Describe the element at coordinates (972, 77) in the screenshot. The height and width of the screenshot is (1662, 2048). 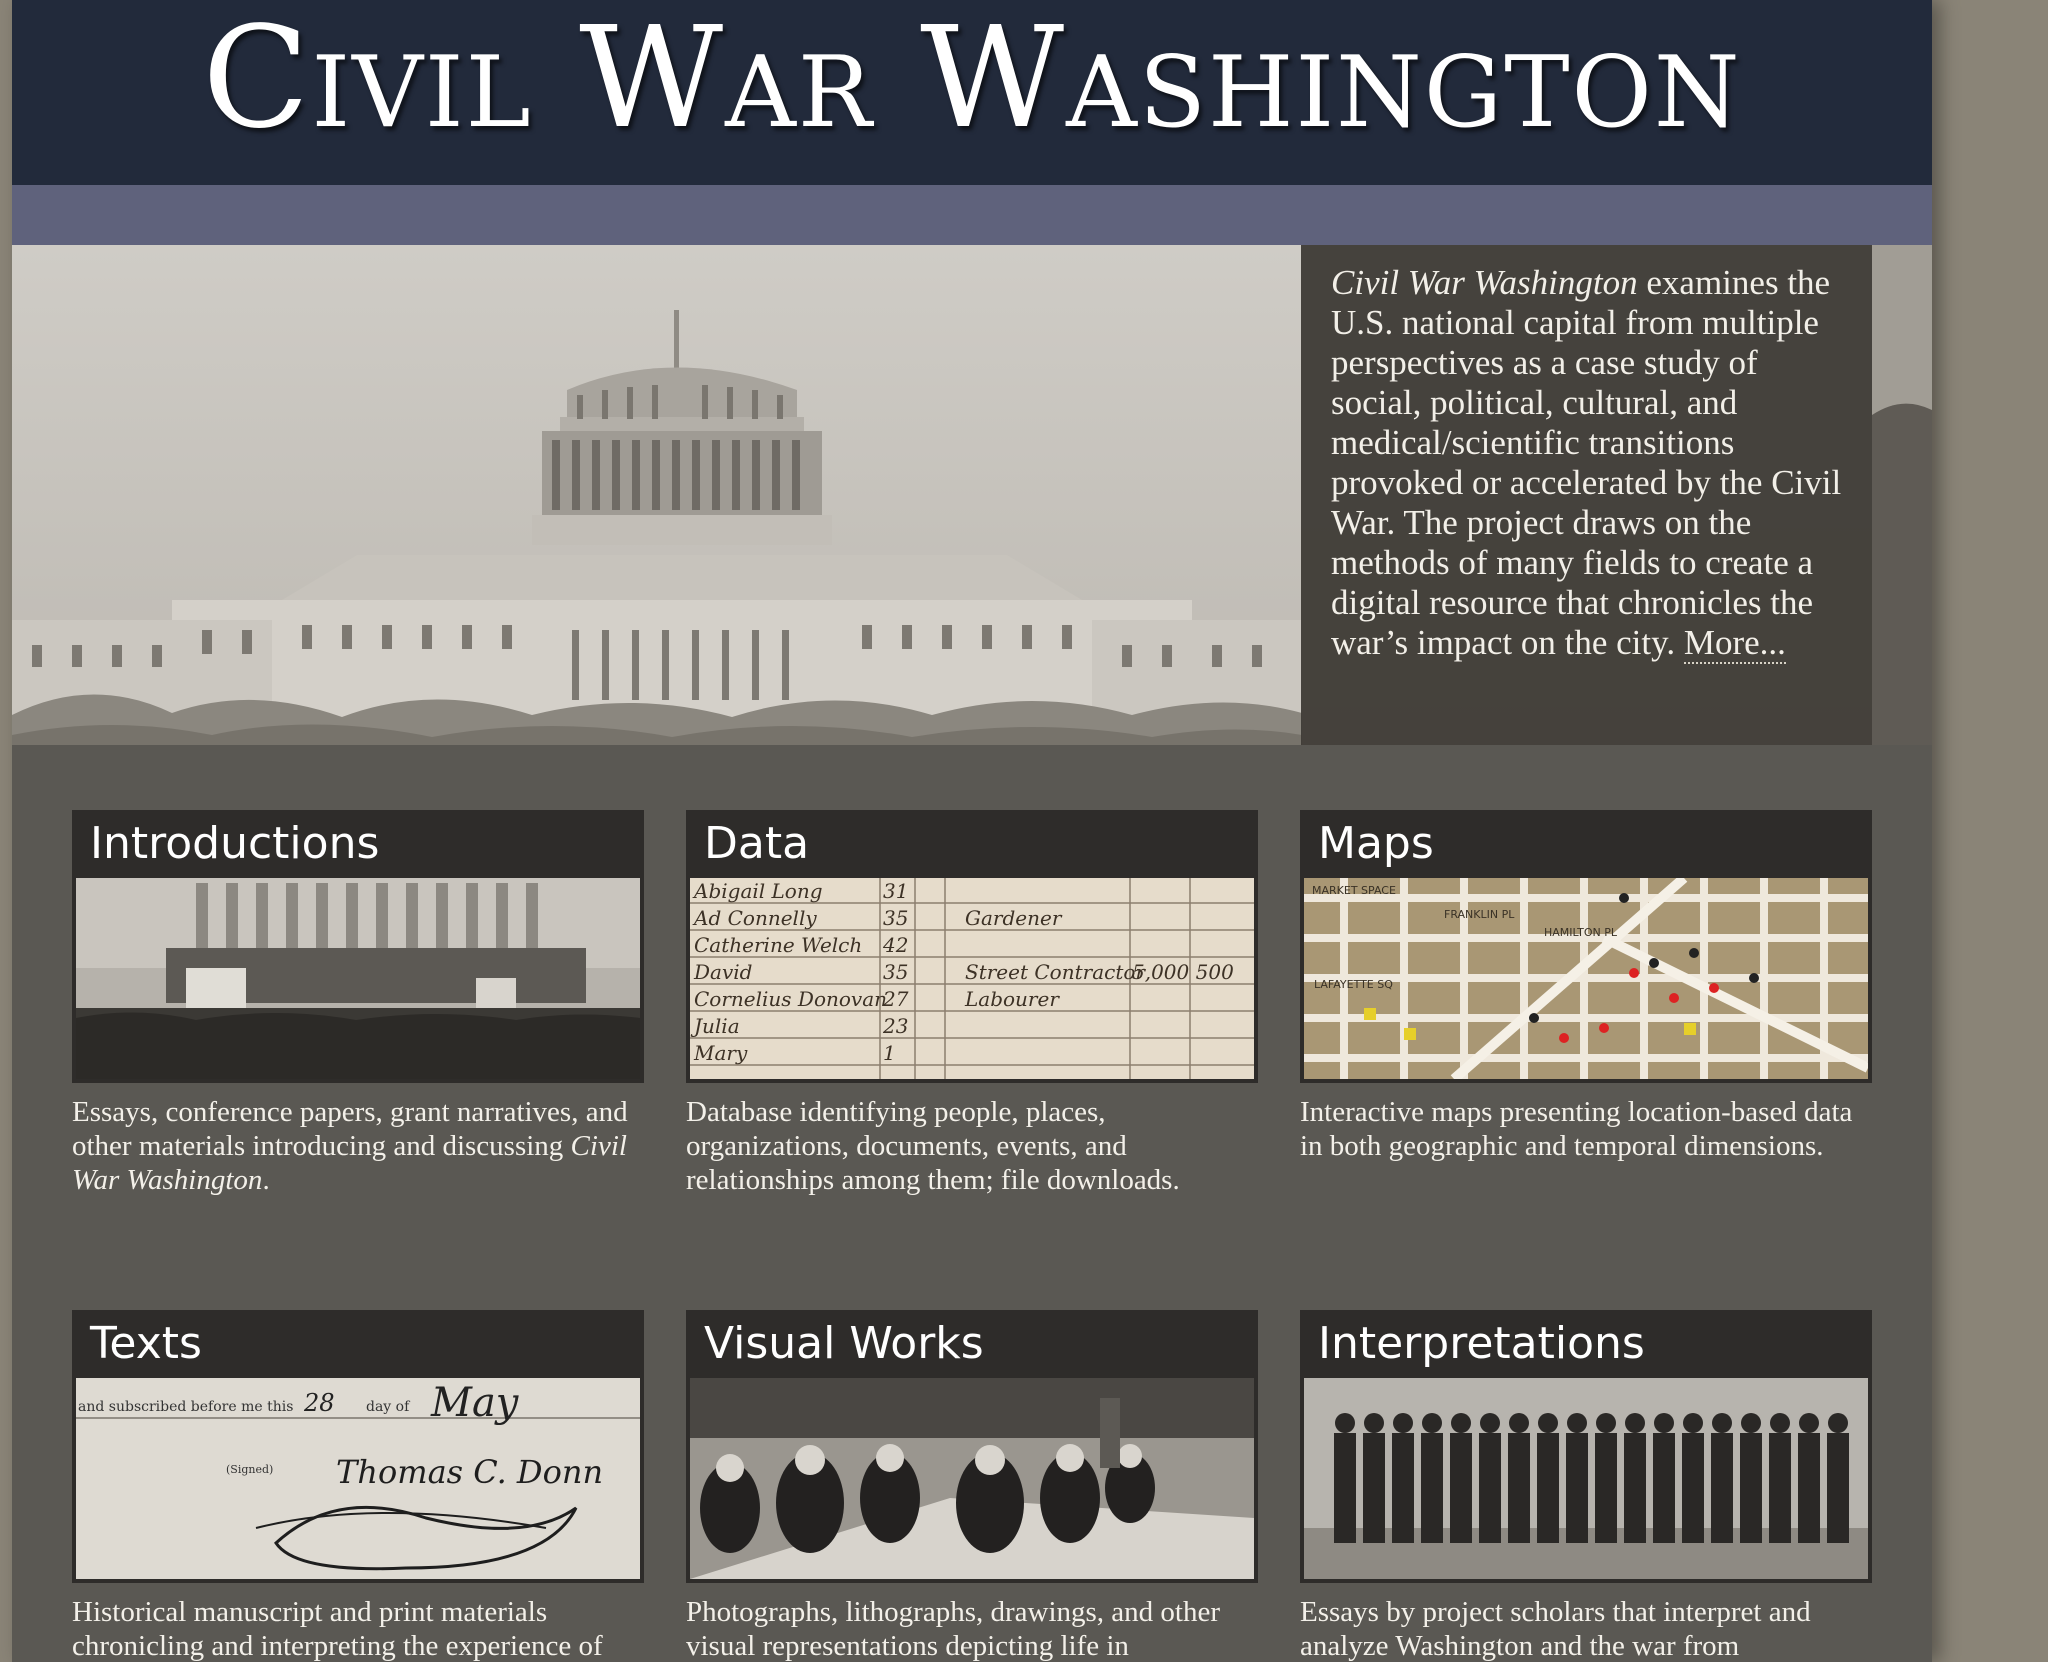
I see `site-title: Civil War Washington` at that location.